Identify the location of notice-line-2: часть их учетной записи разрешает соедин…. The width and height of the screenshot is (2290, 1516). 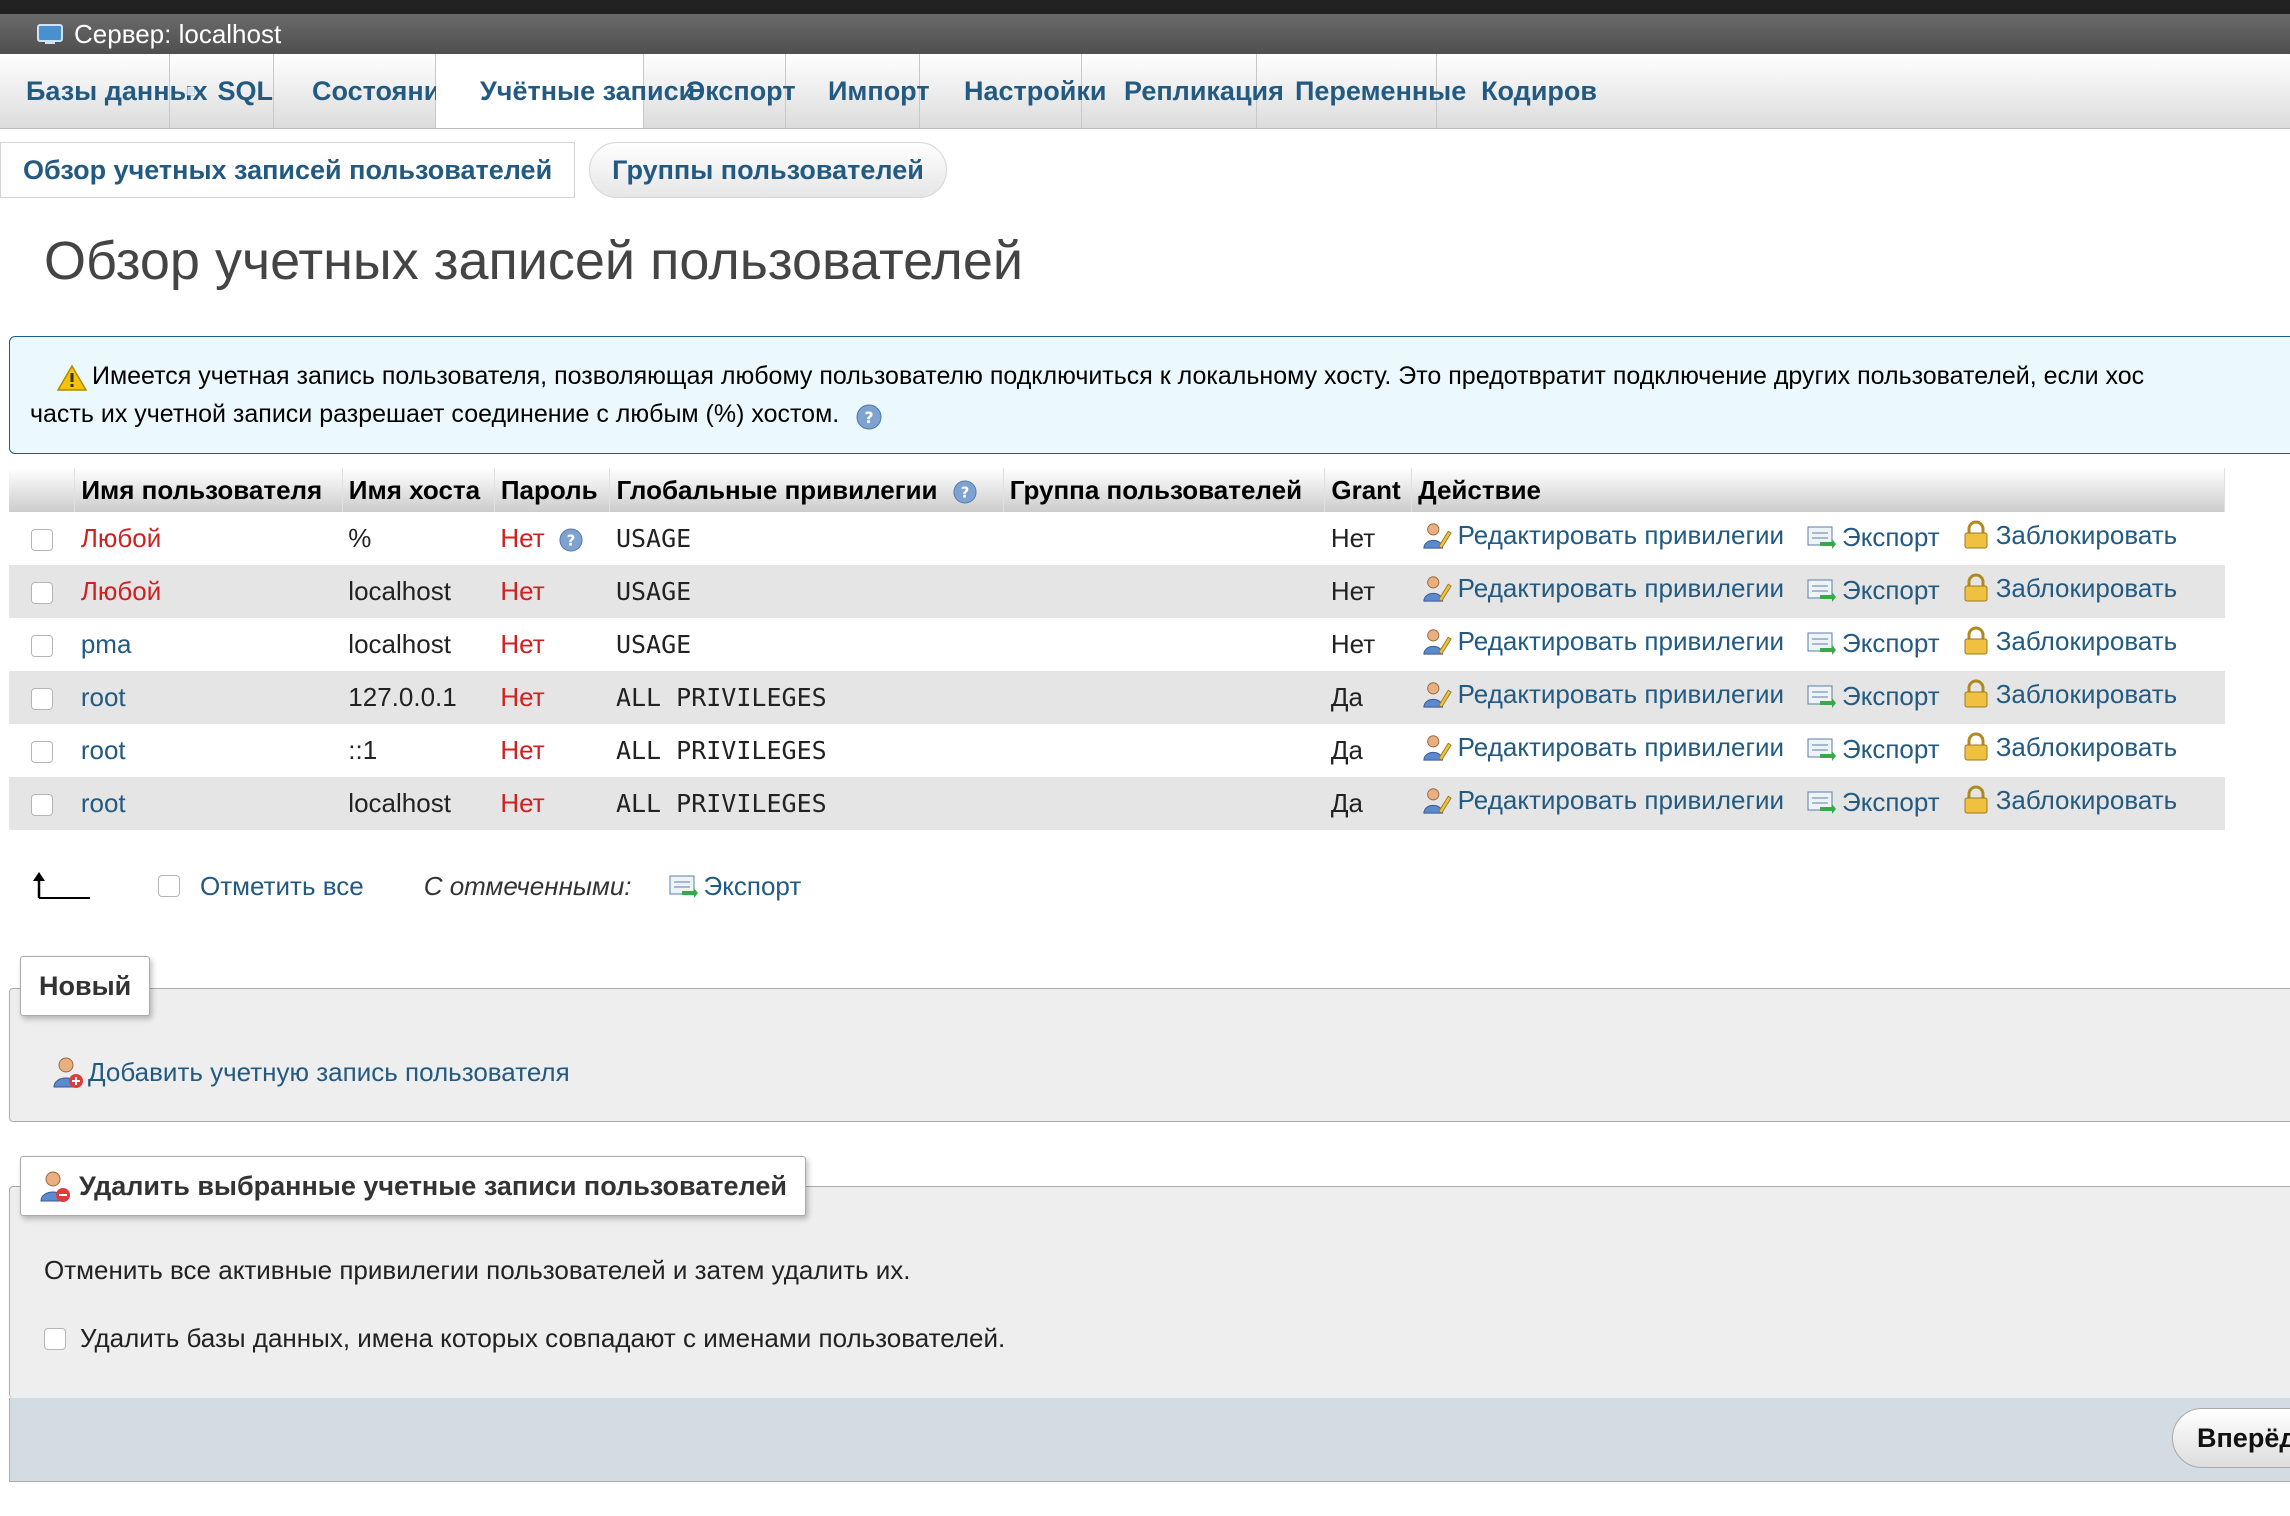
(435, 414).